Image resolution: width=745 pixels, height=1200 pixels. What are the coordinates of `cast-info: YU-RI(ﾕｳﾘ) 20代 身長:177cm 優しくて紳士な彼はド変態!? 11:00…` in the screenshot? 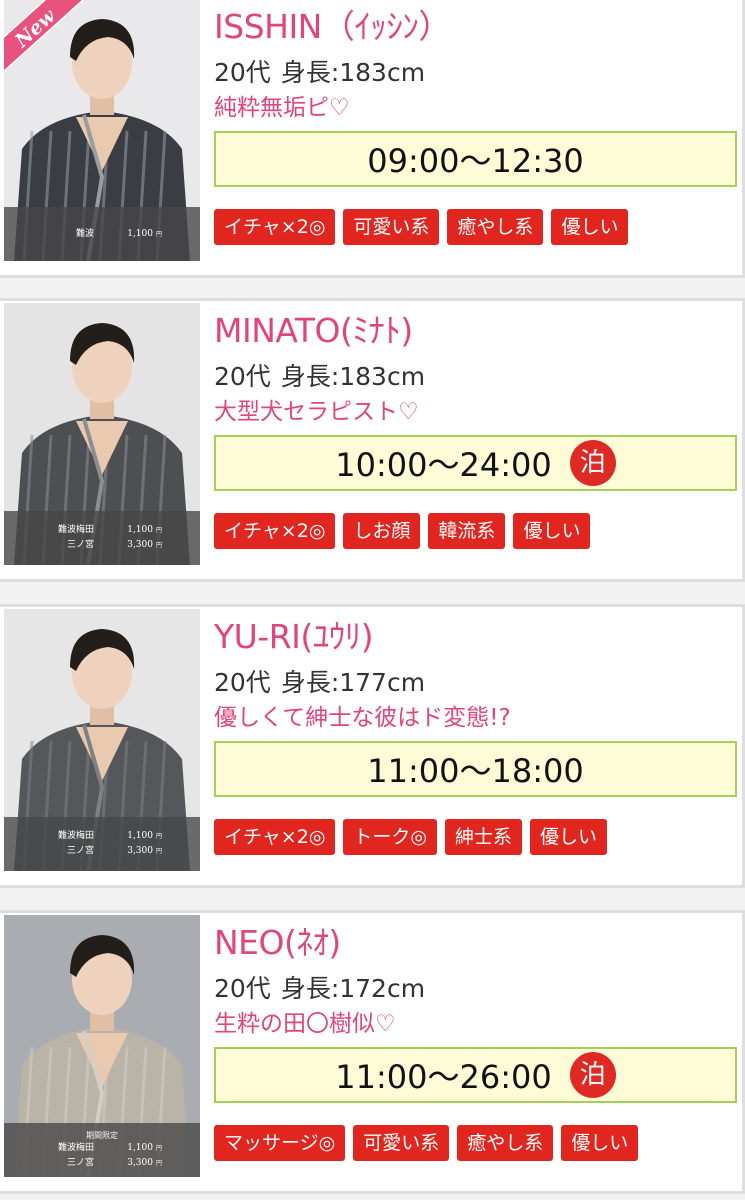 It's located at (476, 731).